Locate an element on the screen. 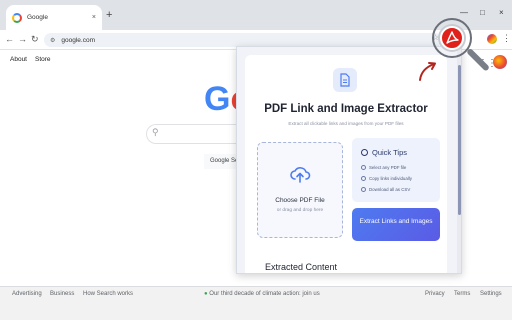 The height and width of the screenshot is (320, 512). address-bar: ⚙ google.com is located at coordinates (243, 40).